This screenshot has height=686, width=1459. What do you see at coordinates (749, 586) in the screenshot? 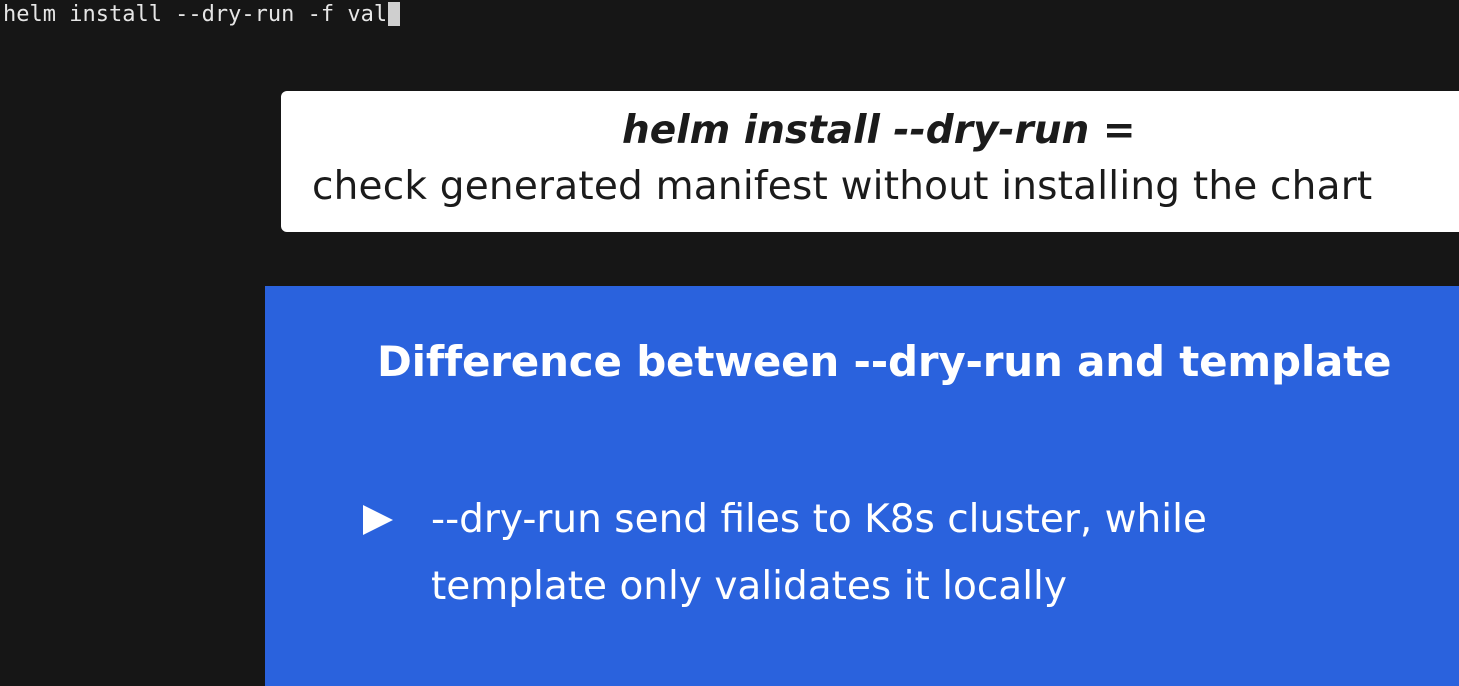
I see `bullet-text-line-2: template only validates it locally` at bounding box center [749, 586].